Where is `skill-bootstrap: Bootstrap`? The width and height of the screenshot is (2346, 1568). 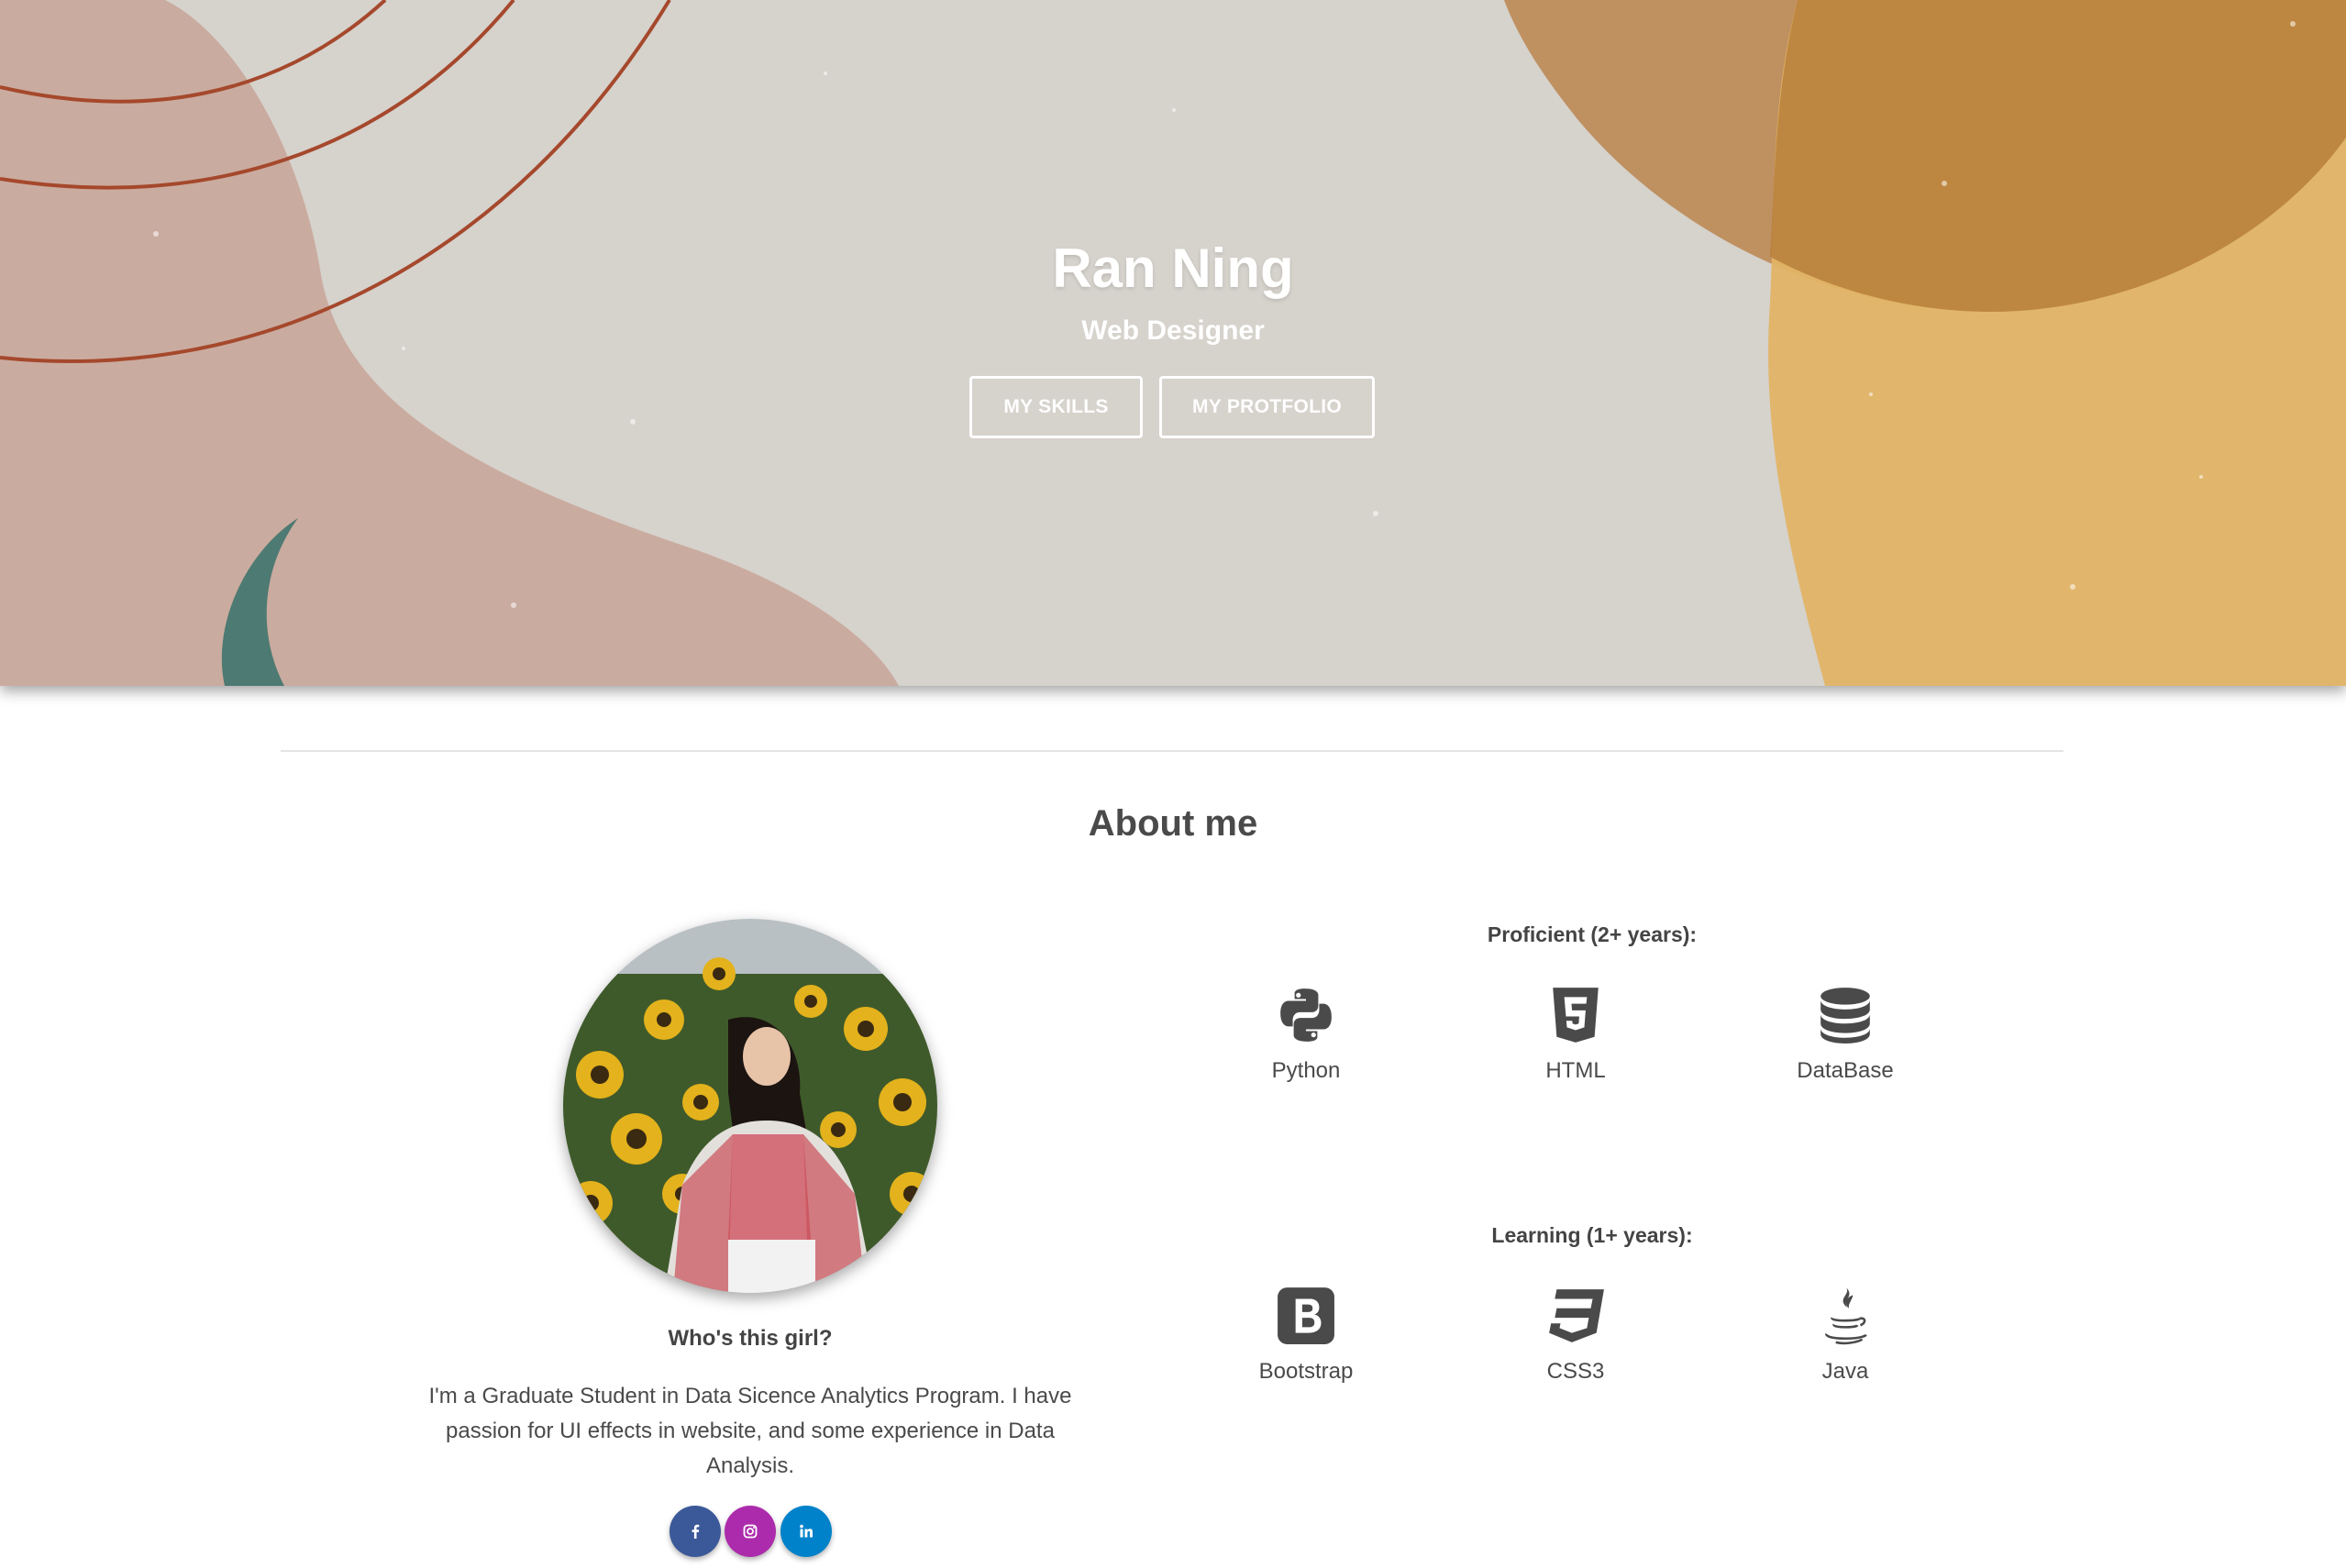 skill-bootstrap: Bootstrap is located at coordinates (1306, 1336).